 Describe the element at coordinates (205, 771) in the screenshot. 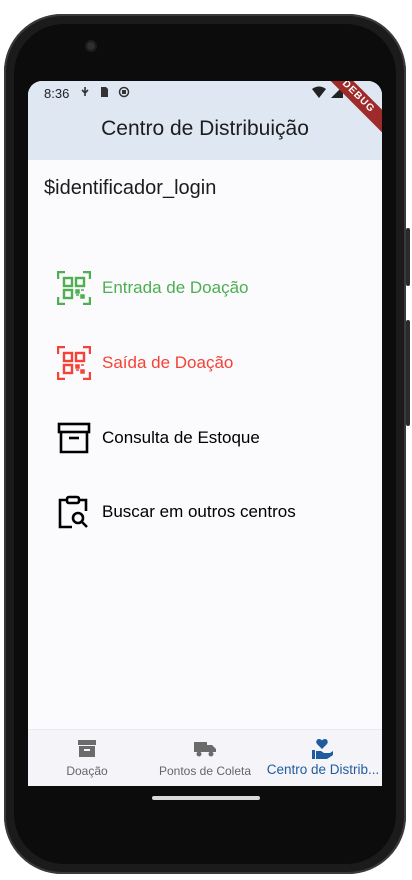

I see `nav-label: Pontos de Coleta` at that location.